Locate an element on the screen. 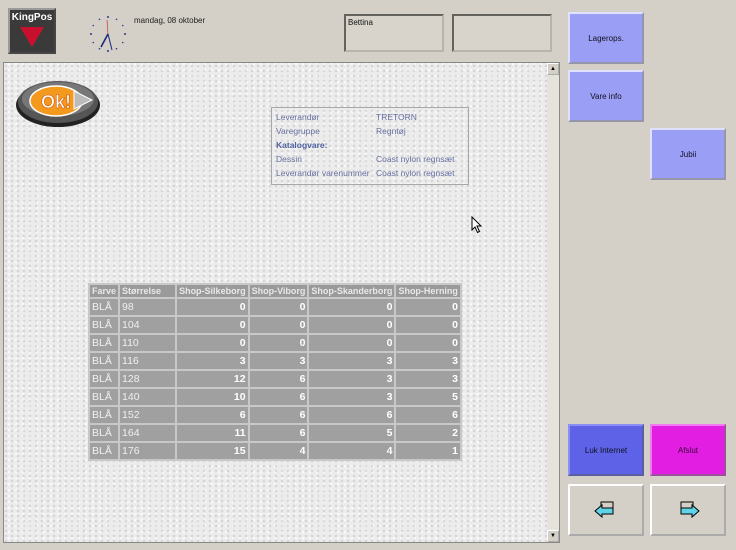  jubii-button: Jubii is located at coordinates (688, 154).